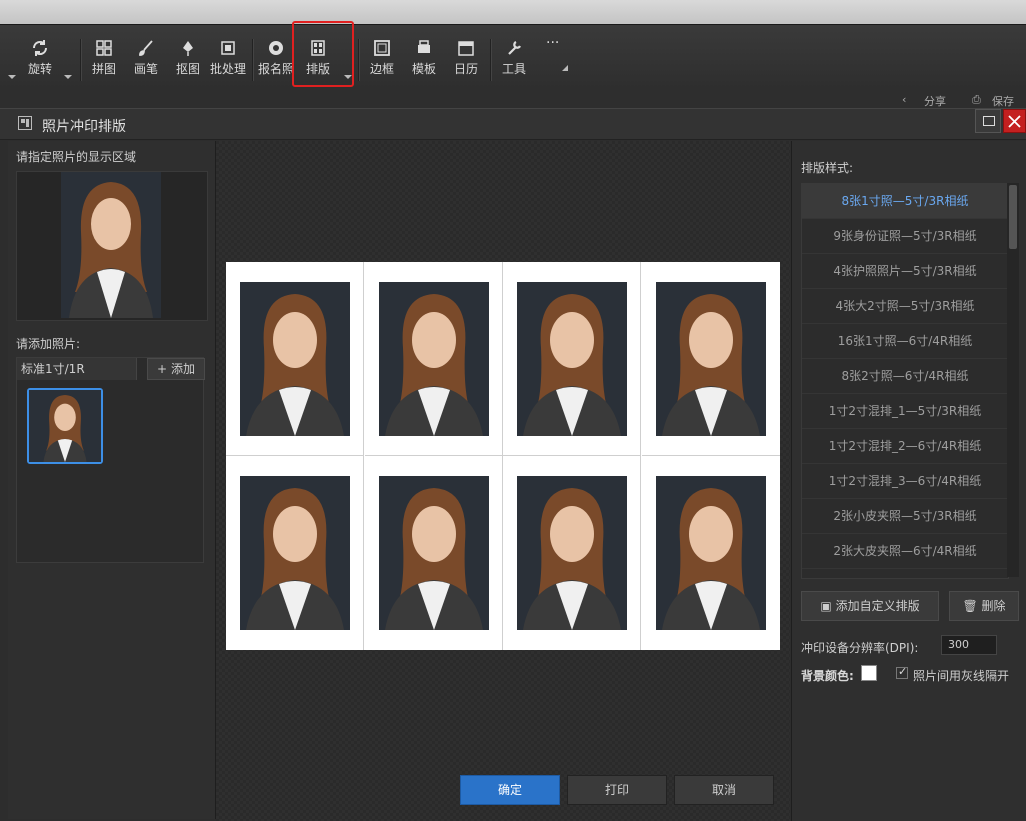 Image resolution: width=1026 pixels, height=821 pixels. What do you see at coordinates (905, 341) in the screenshot?
I see `layout-style-item: 16张1寸照—6寸/4R相纸` at bounding box center [905, 341].